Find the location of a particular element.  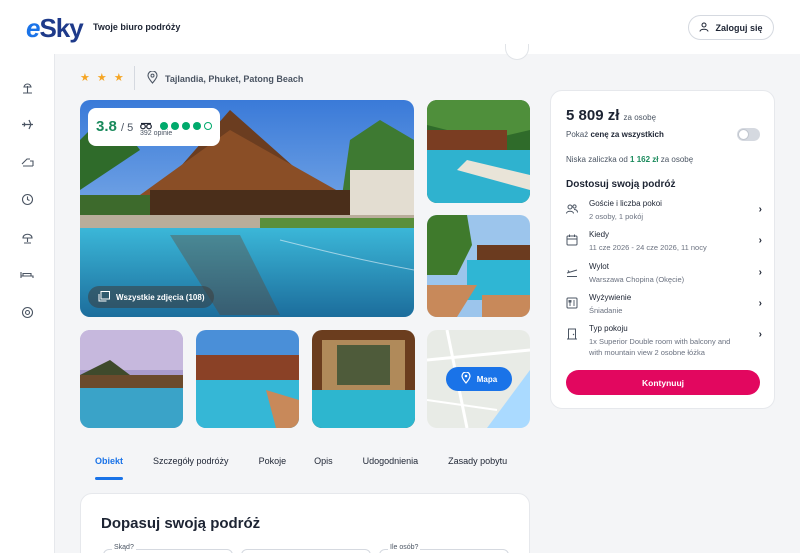

tagline: Twoje biuro podróży is located at coordinates (137, 27).